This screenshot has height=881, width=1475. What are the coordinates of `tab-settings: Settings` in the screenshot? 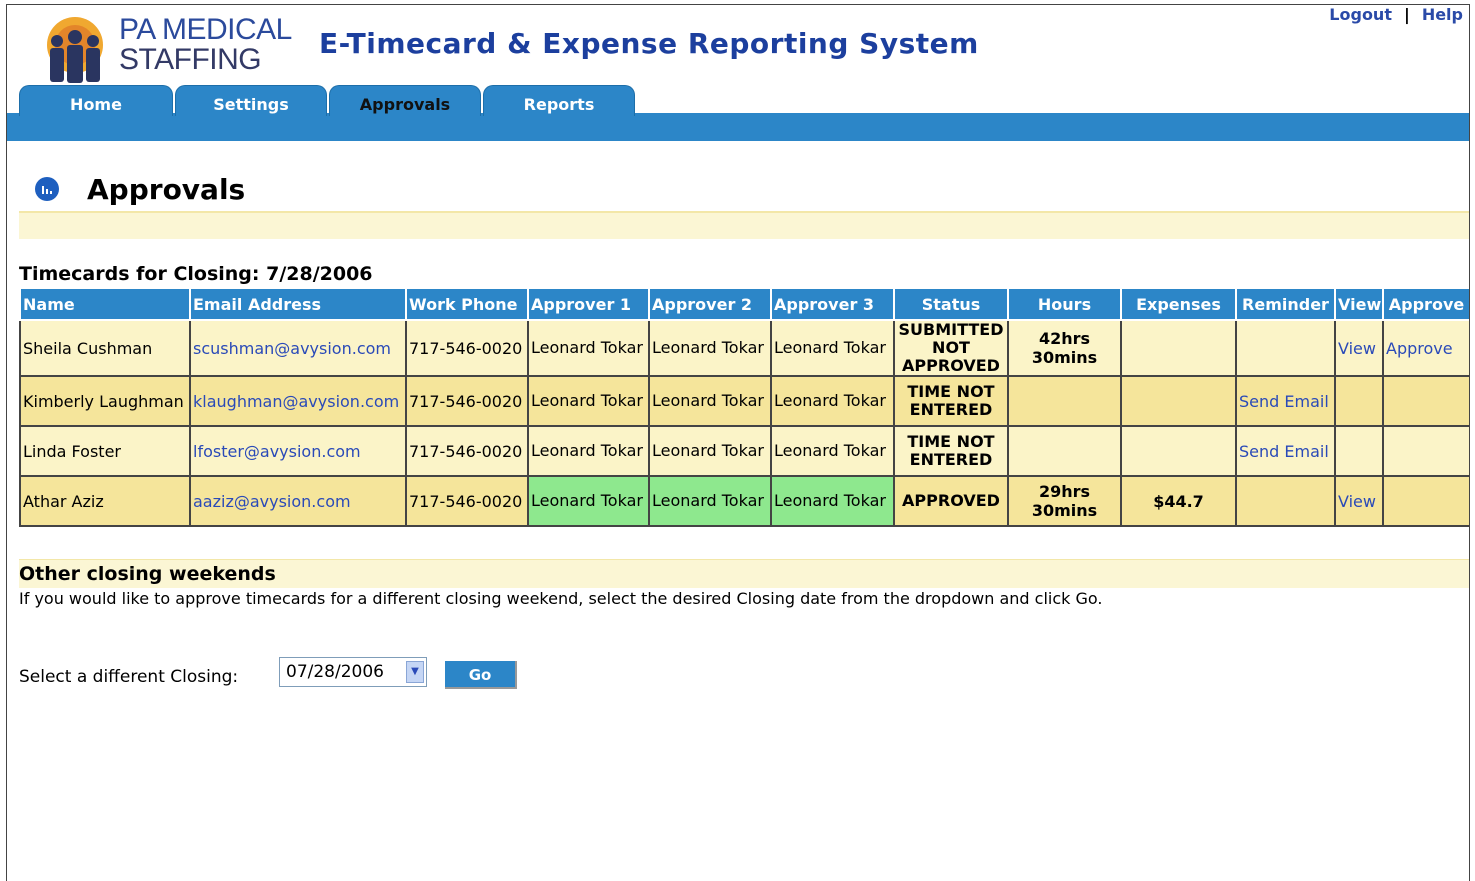 It's located at (251, 100).